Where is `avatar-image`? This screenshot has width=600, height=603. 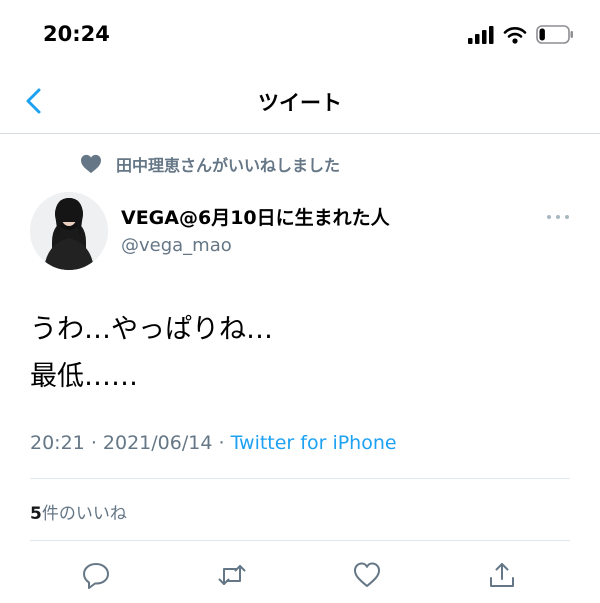 avatar-image is located at coordinates (69, 231).